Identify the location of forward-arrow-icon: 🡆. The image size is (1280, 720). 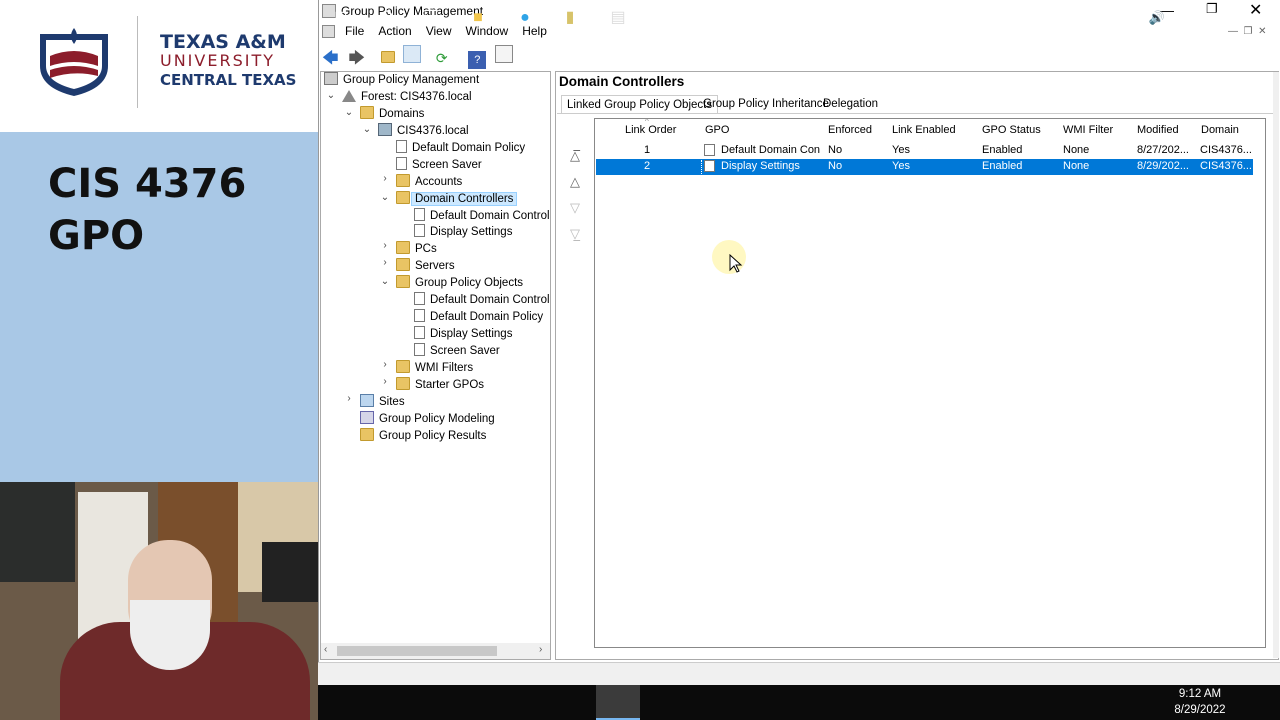
(357, 59).